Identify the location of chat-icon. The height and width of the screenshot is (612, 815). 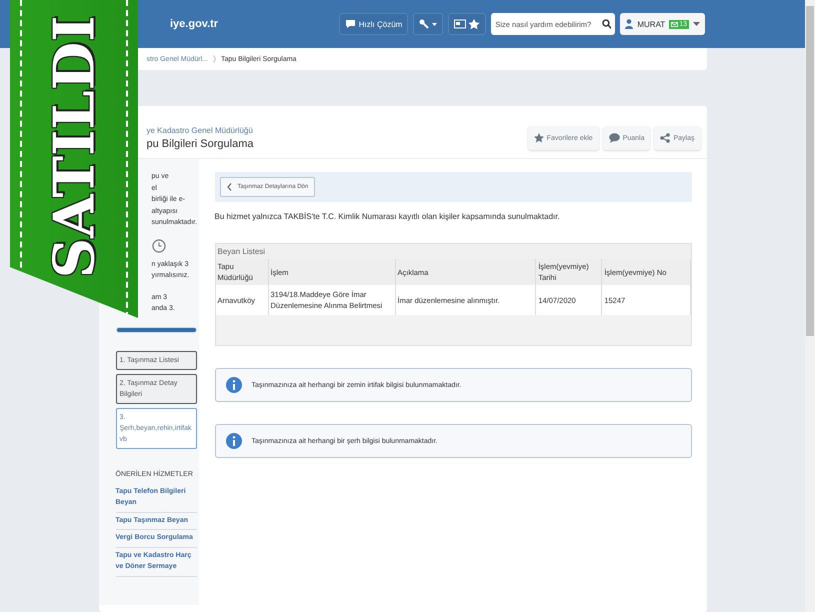
(350, 24).